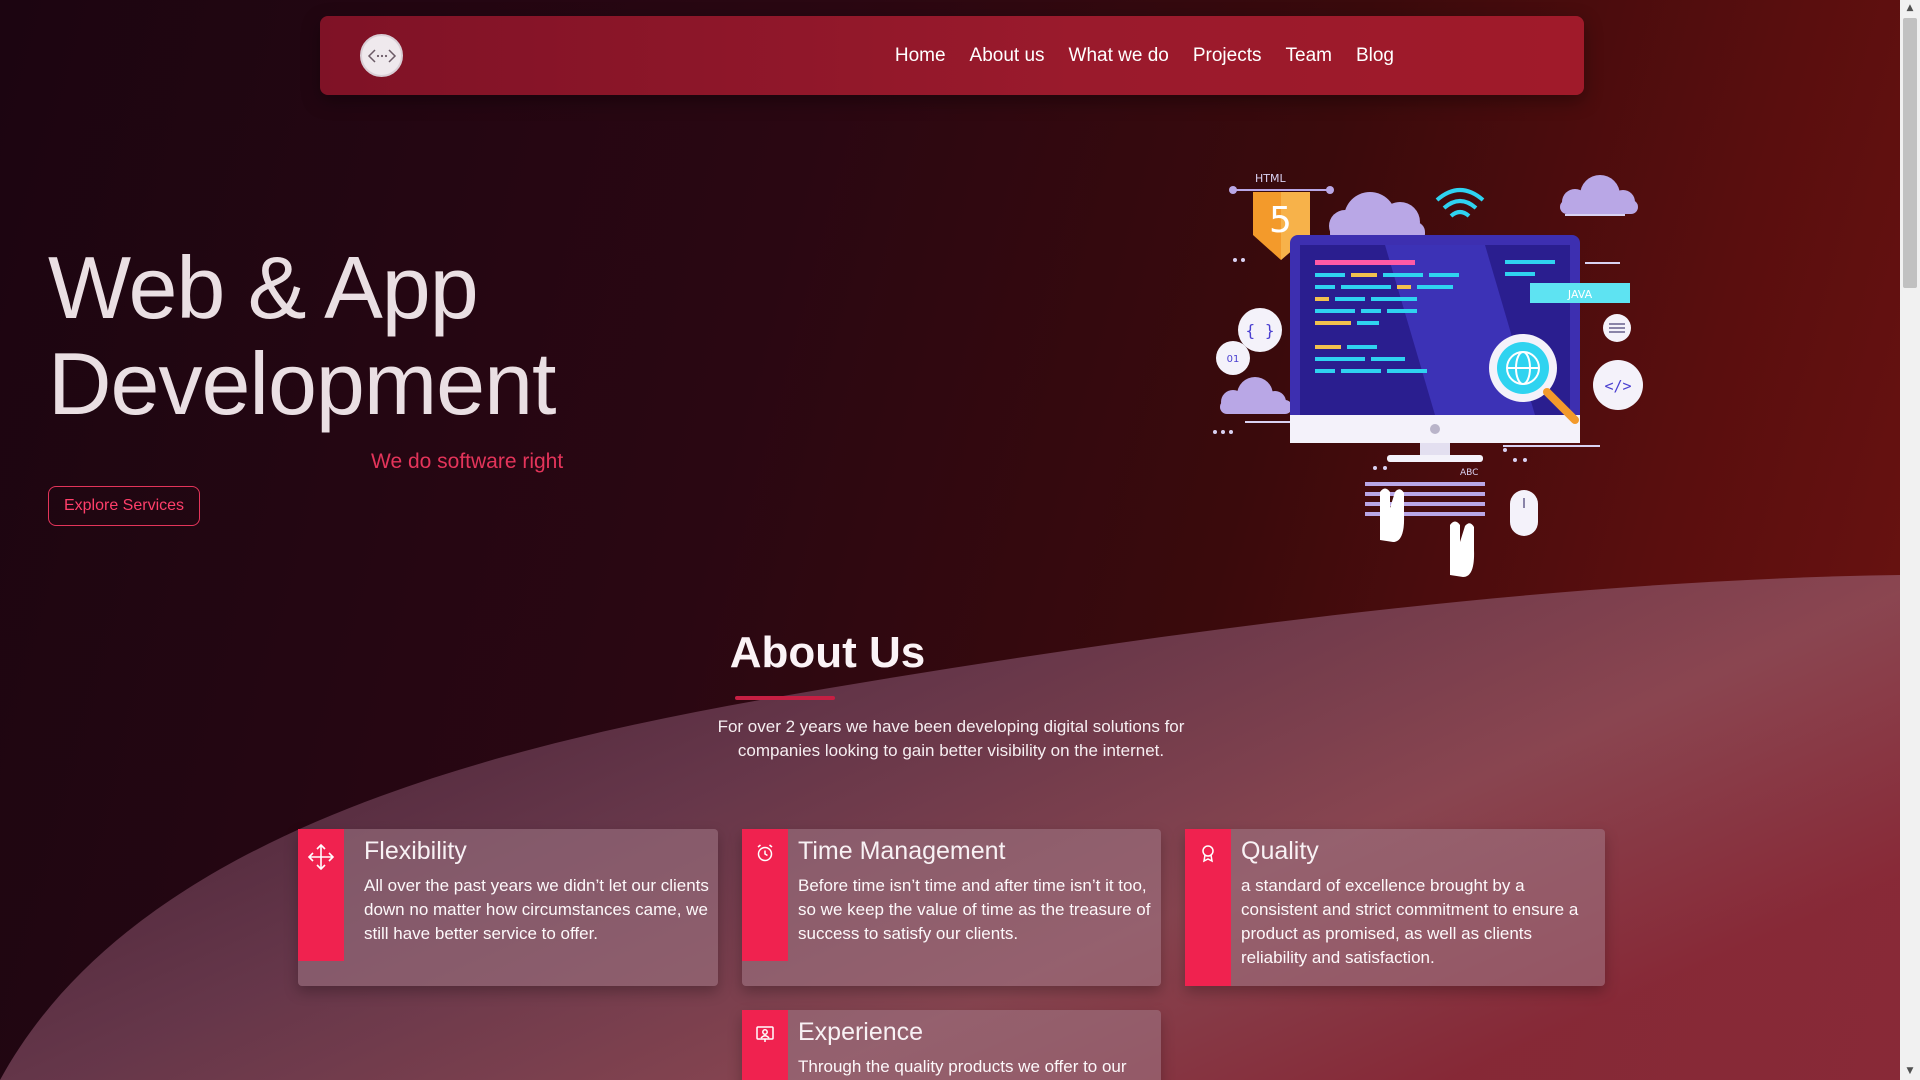 Image resolution: width=1920 pixels, height=1080 pixels. Describe the element at coordinates (1280, 851) in the screenshot. I see `card-title: Quality` at that location.